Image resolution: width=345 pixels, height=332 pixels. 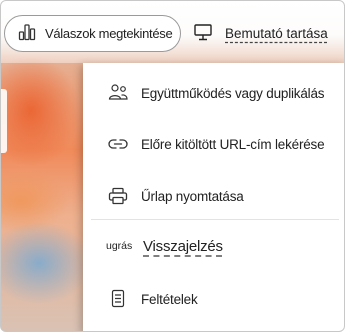 What do you see at coordinates (4, 121) in the screenshot?
I see `side-scroll-handle` at bounding box center [4, 121].